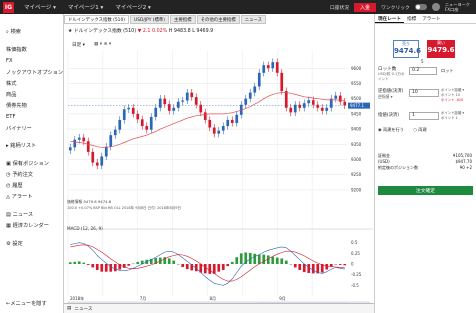 The height and width of the screenshot is (313, 476). I want to click on news-icon: ▤, so click(69, 308).